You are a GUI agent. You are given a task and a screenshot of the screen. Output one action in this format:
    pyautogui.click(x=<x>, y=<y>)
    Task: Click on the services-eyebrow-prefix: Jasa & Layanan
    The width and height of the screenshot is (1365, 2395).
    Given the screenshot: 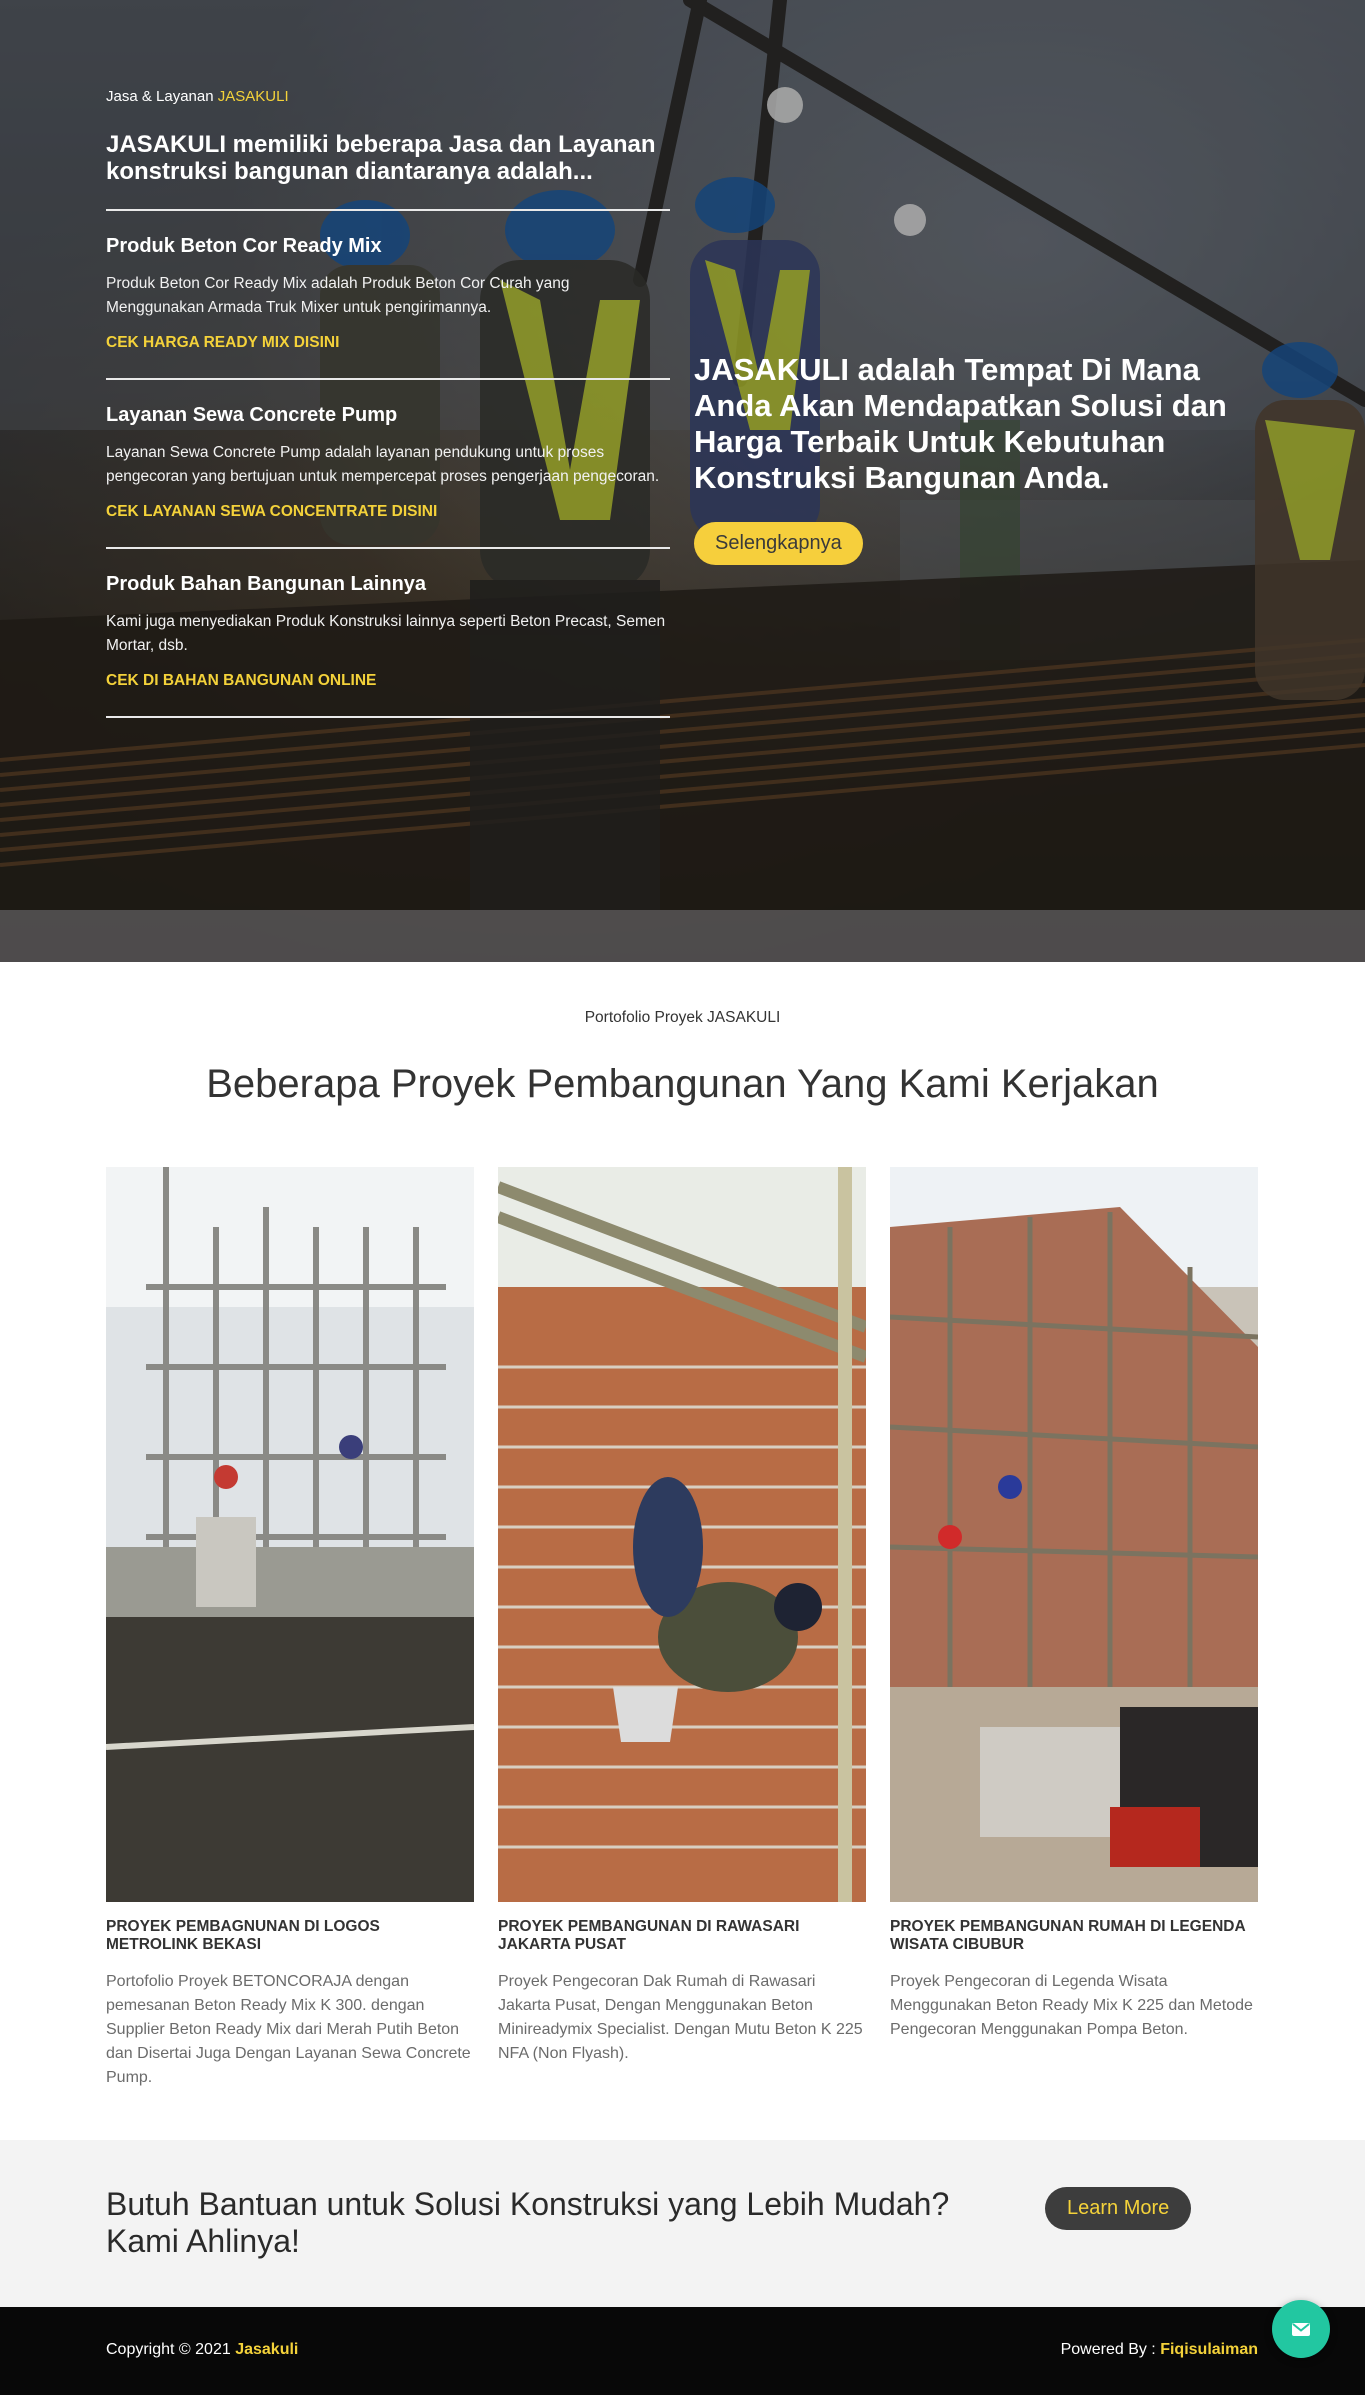 What is the action you would take?
    pyautogui.click(x=162, y=96)
    